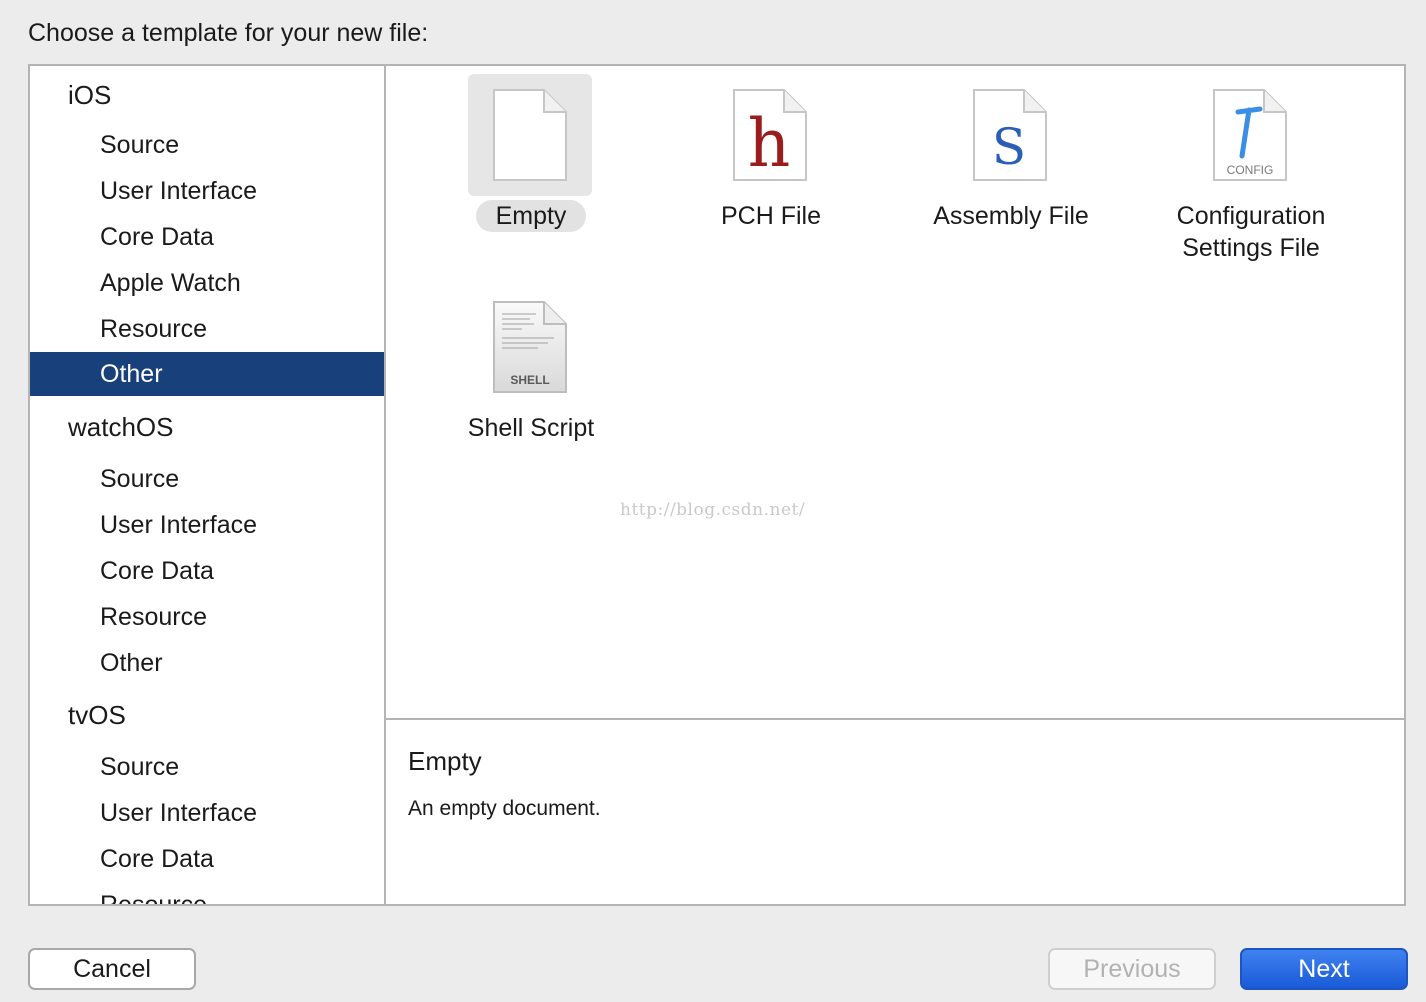  Describe the element at coordinates (228, 33) in the screenshot. I see `dialog-title: Choose a template for your new file:` at that location.